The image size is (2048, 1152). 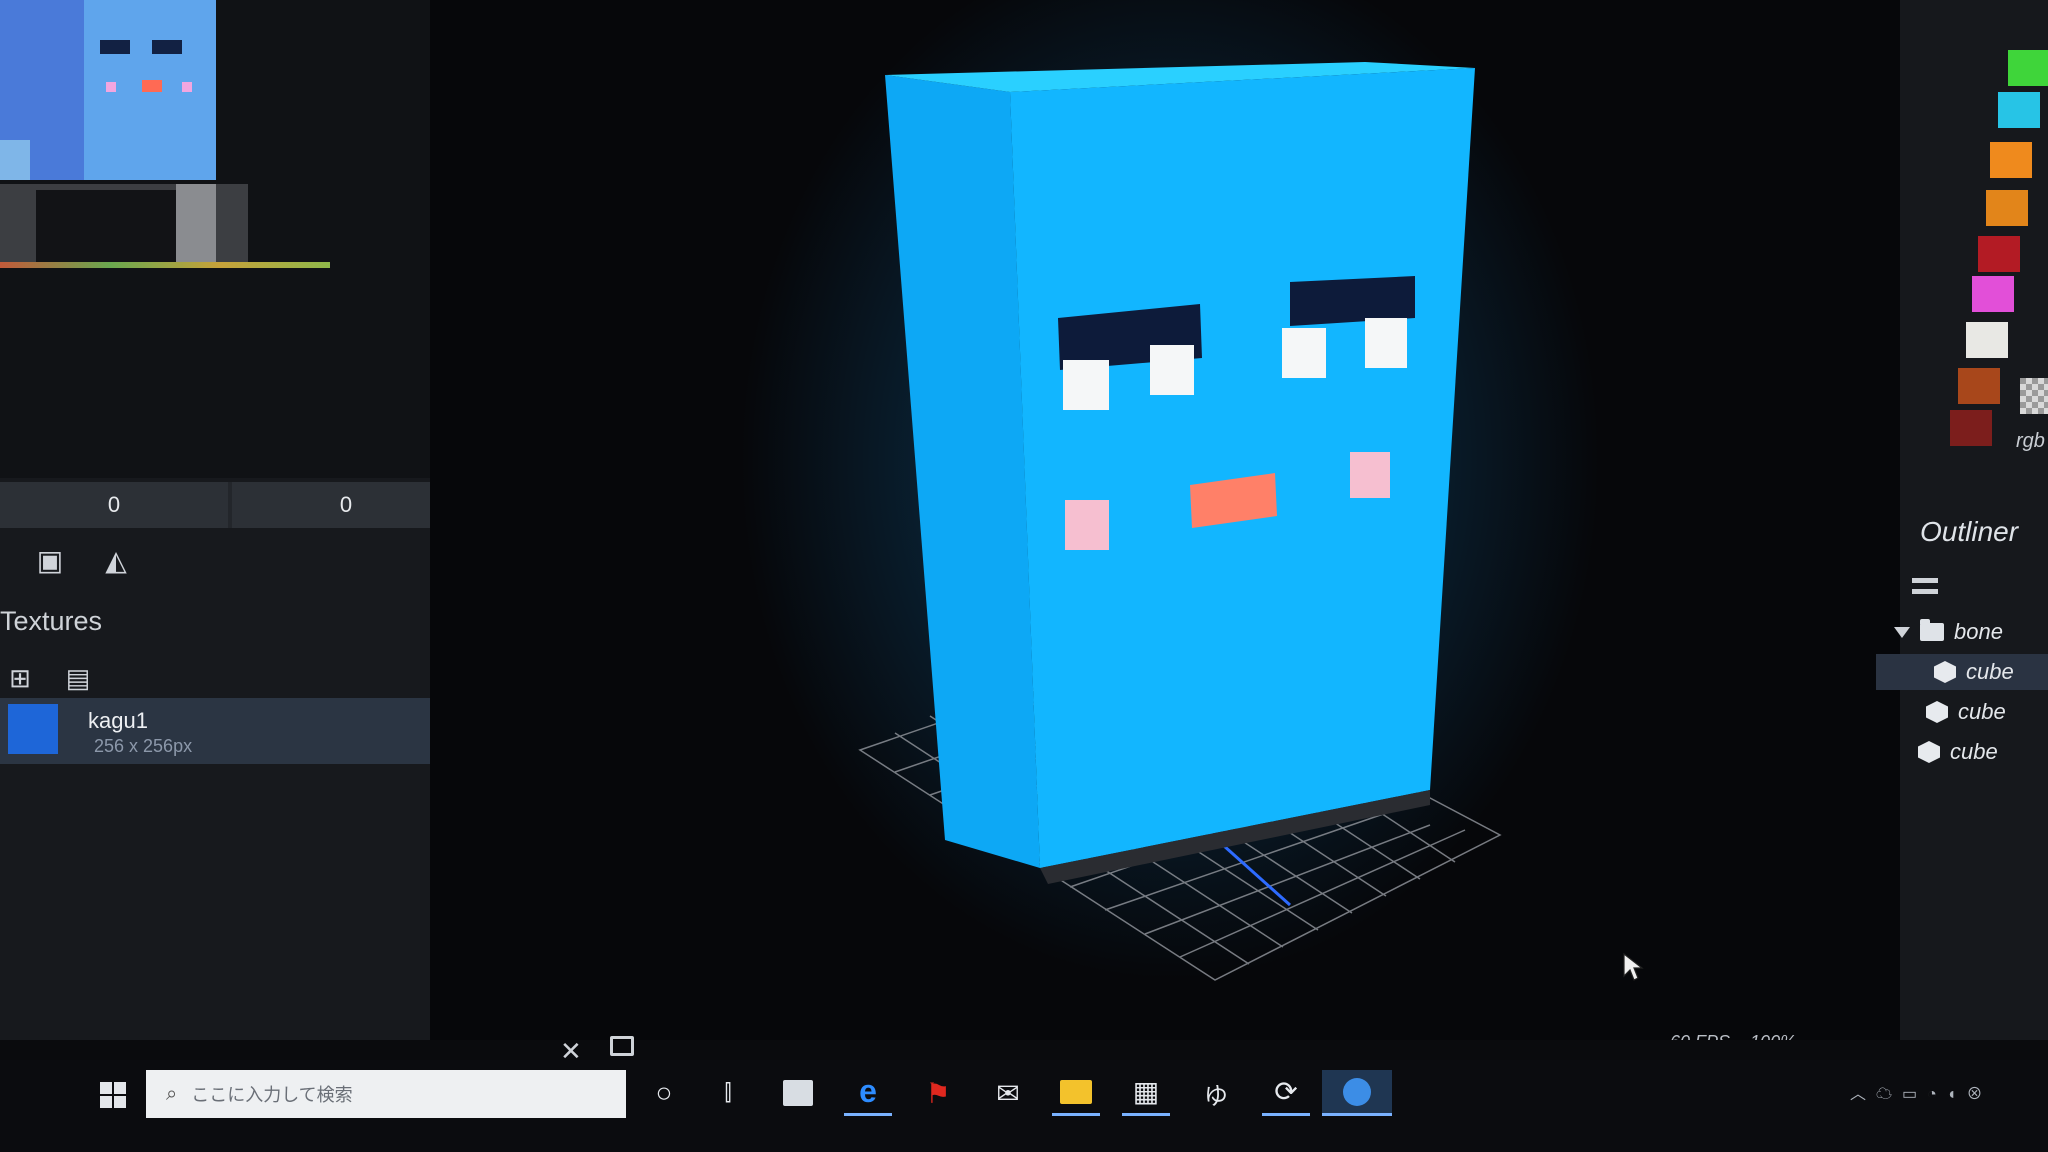 I want to click on outliner-title: Outliner, so click(x=1969, y=531).